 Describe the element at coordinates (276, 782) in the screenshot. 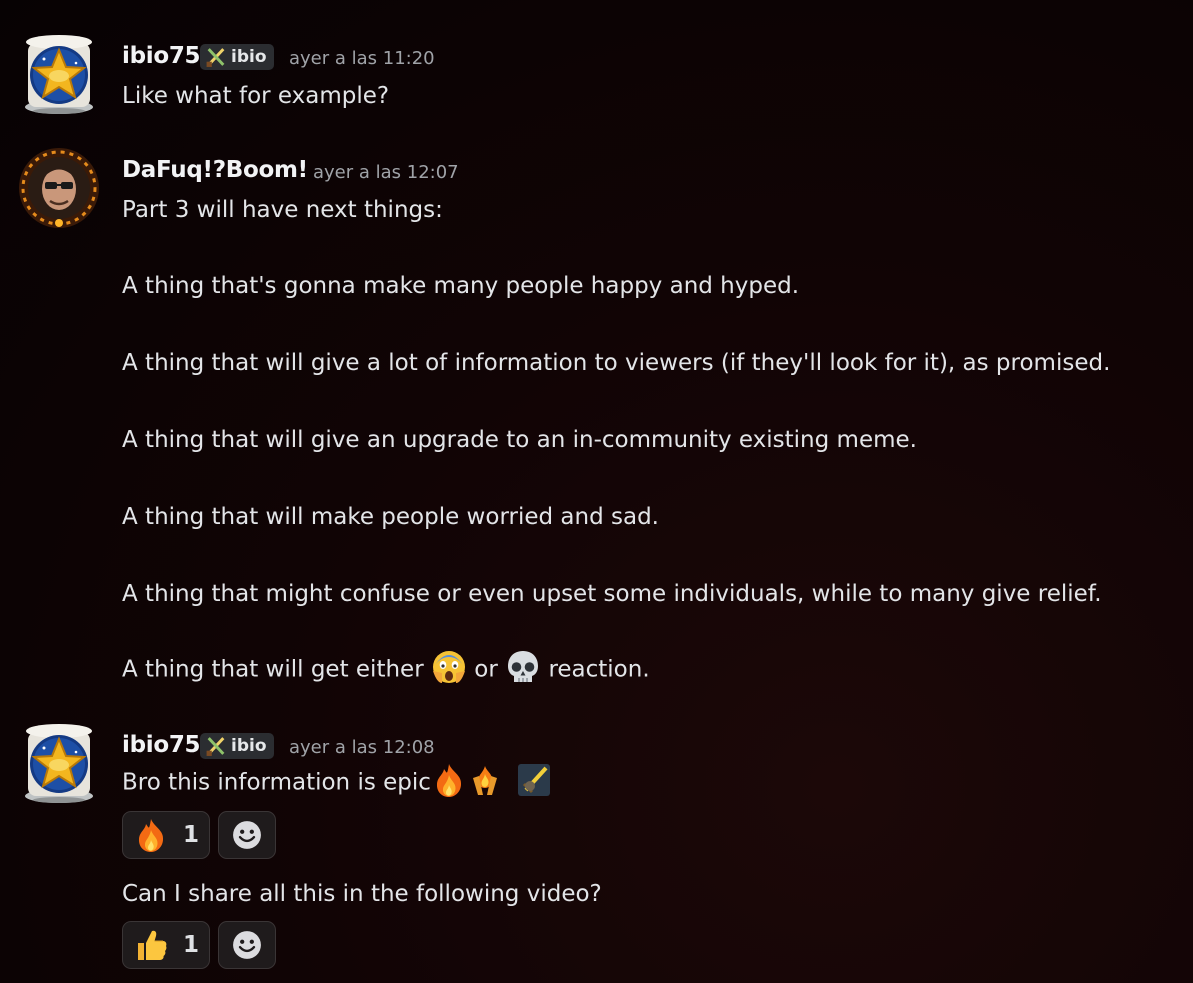

I see `message-text: Bro this information is epic` at that location.